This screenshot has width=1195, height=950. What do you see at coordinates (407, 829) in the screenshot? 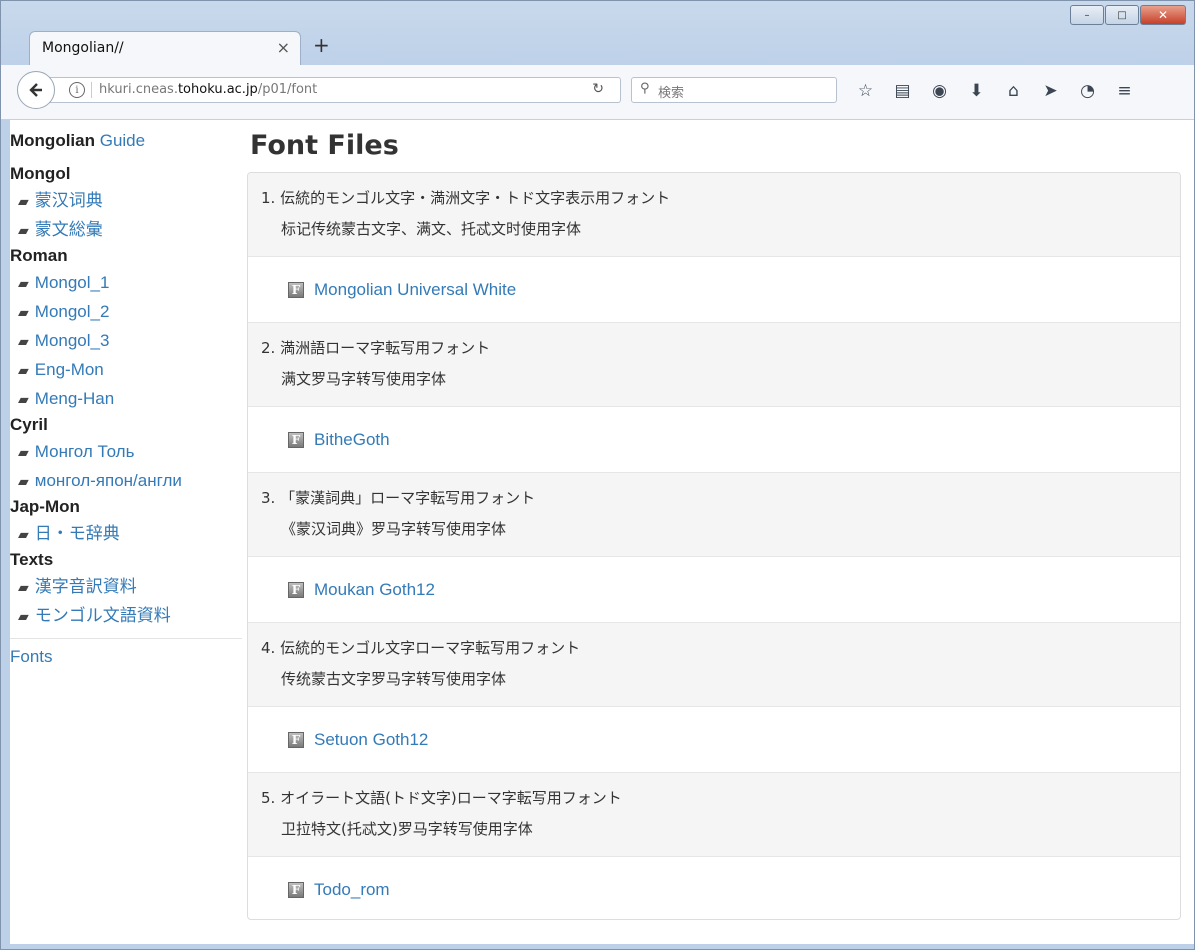
I see `description-line-zh: 卫拉特文(托忒文)罗马字转写使用字体` at bounding box center [407, 829].